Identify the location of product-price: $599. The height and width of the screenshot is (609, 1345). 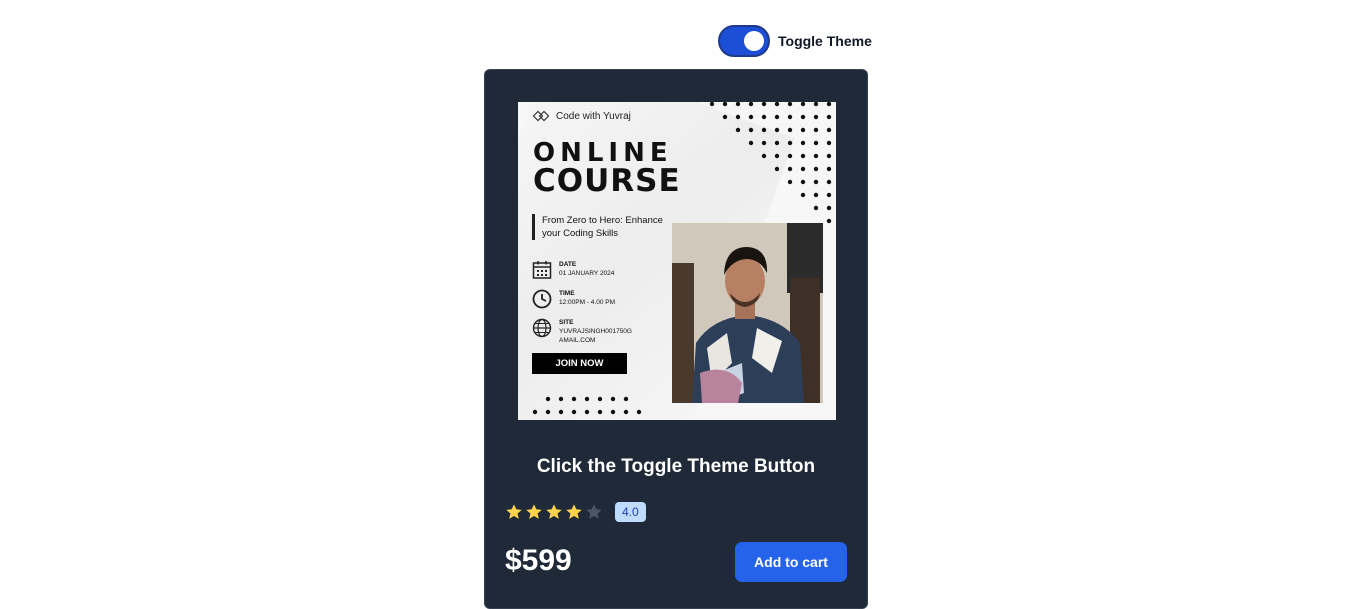
(538, 560).